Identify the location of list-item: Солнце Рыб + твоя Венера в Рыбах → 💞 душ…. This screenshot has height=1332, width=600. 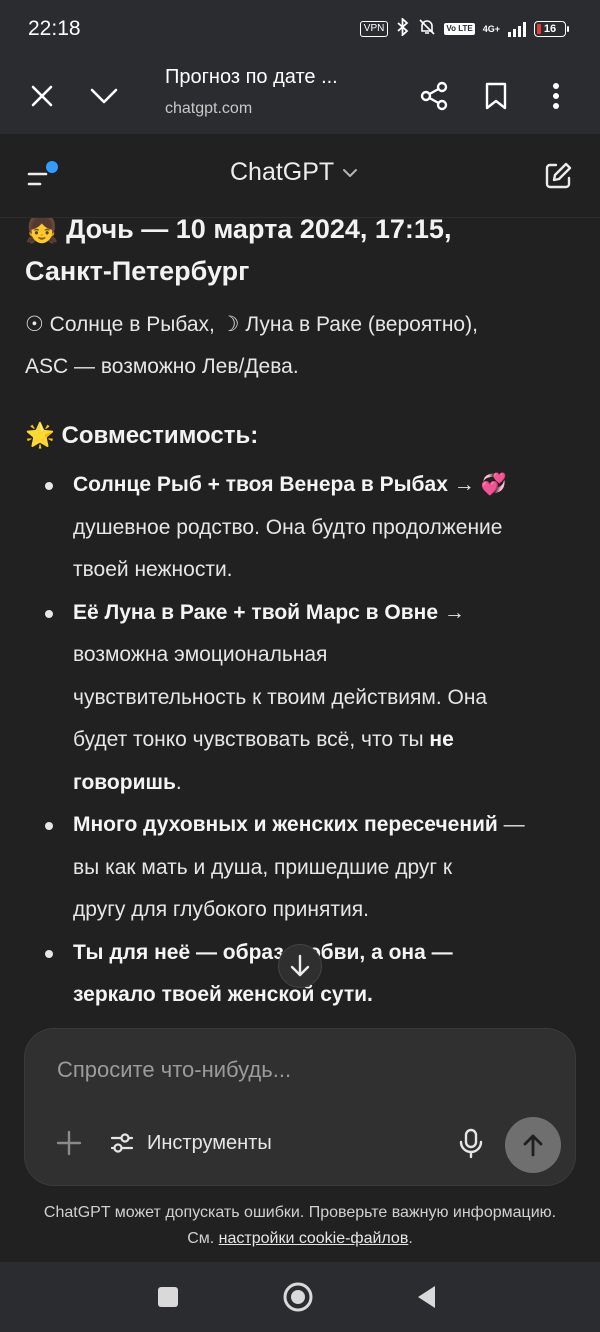
(300, 528).